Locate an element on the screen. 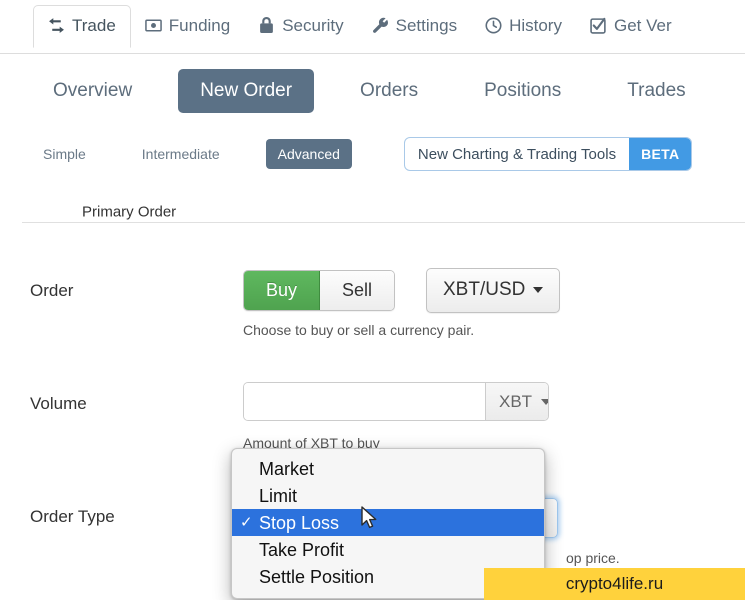 This screenshot has width=745, height=600. tab-get-verified: Get Ver is located at coordinates (631, 26).